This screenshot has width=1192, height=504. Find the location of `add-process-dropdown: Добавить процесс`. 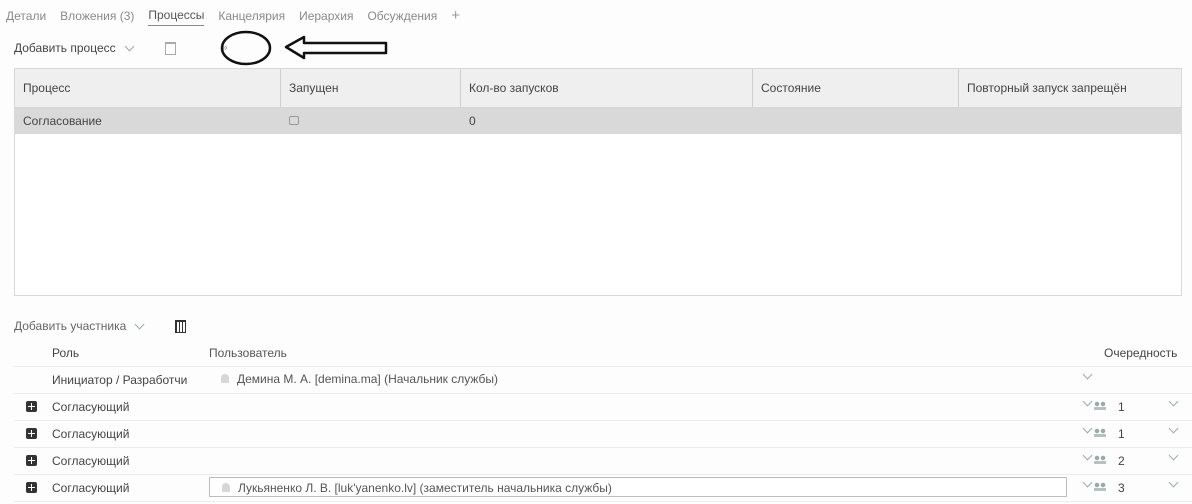

add-process-dropdown: Добавить процесс is located at coordinates (65, 48).